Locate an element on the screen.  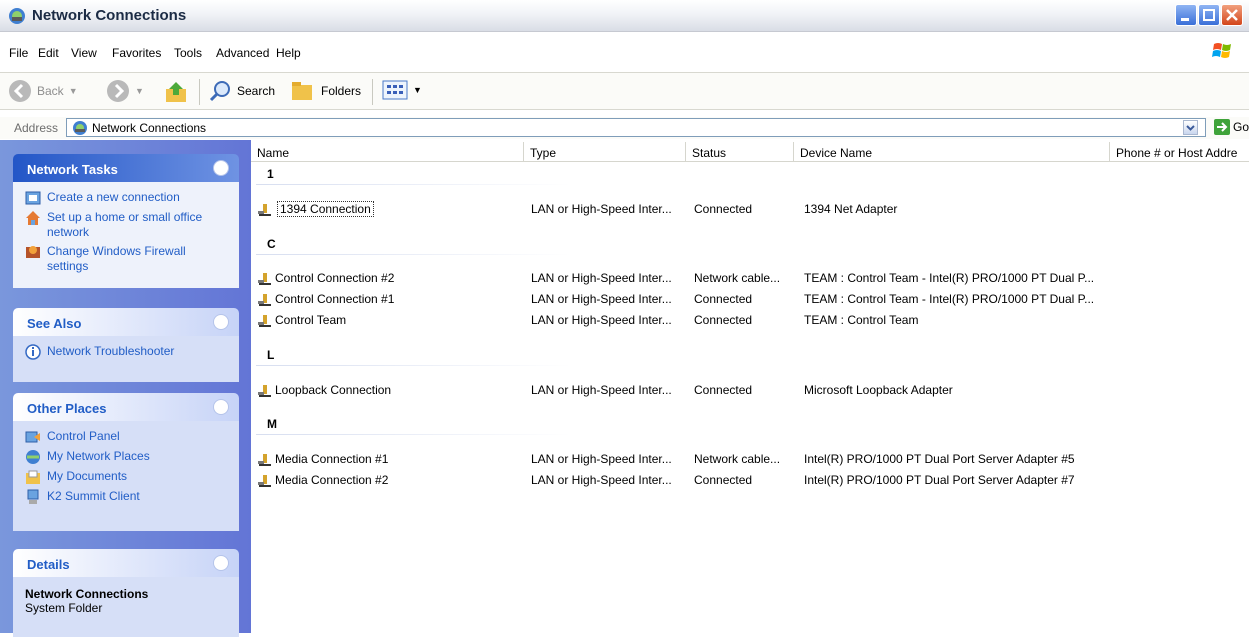
folders-button: Folders is located at coordinates (325, 91).